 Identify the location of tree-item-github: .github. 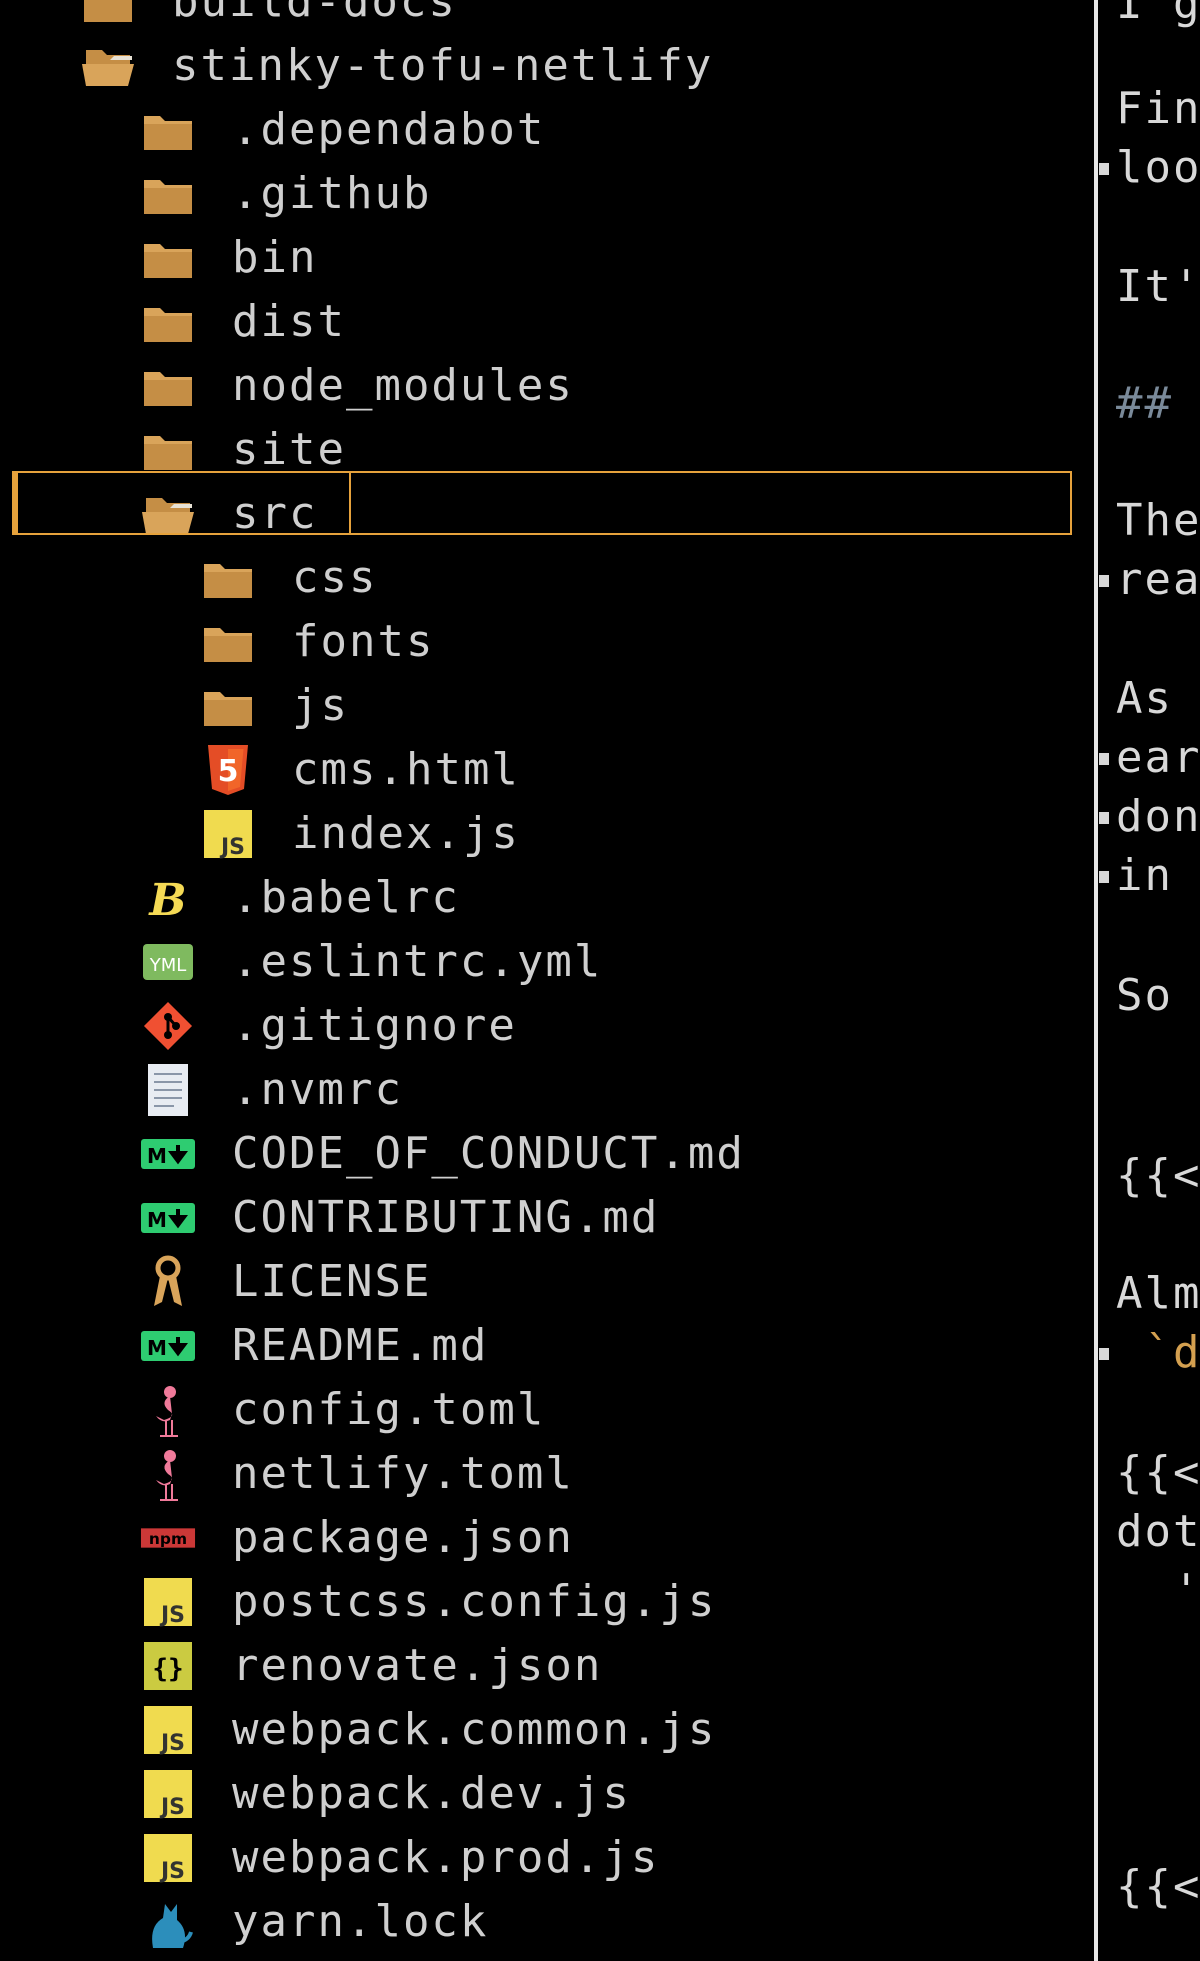
(546, 194).